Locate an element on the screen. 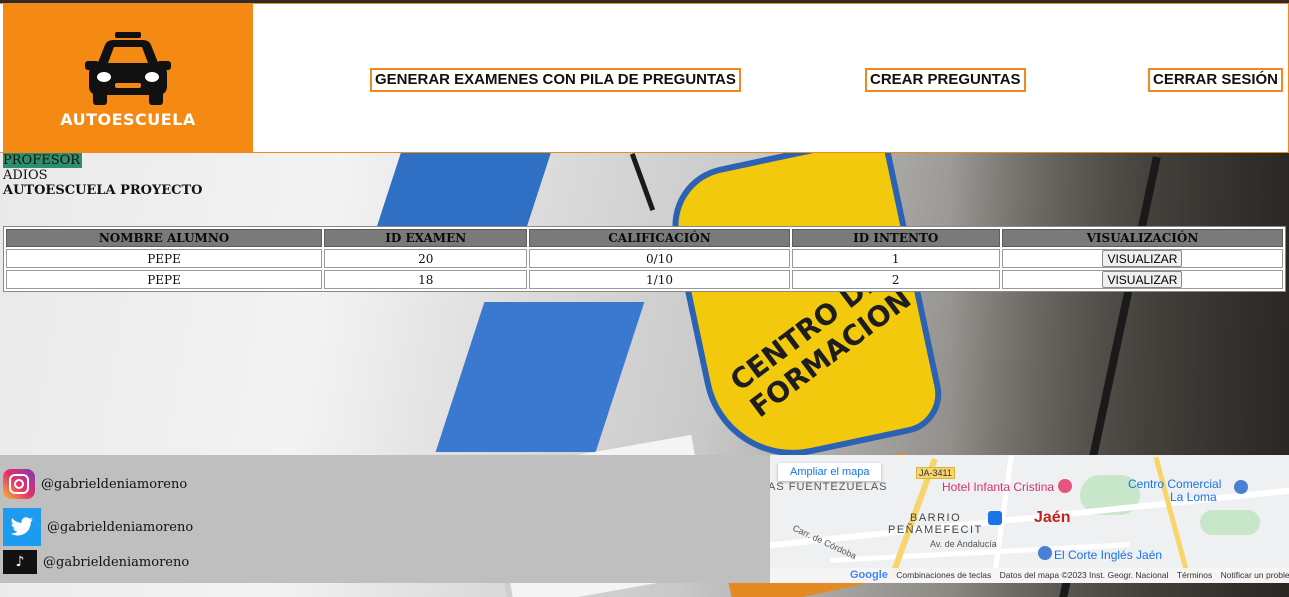 The image size is (1289, 597). shopping-pin-icon is located at coordinates (1241, 487).